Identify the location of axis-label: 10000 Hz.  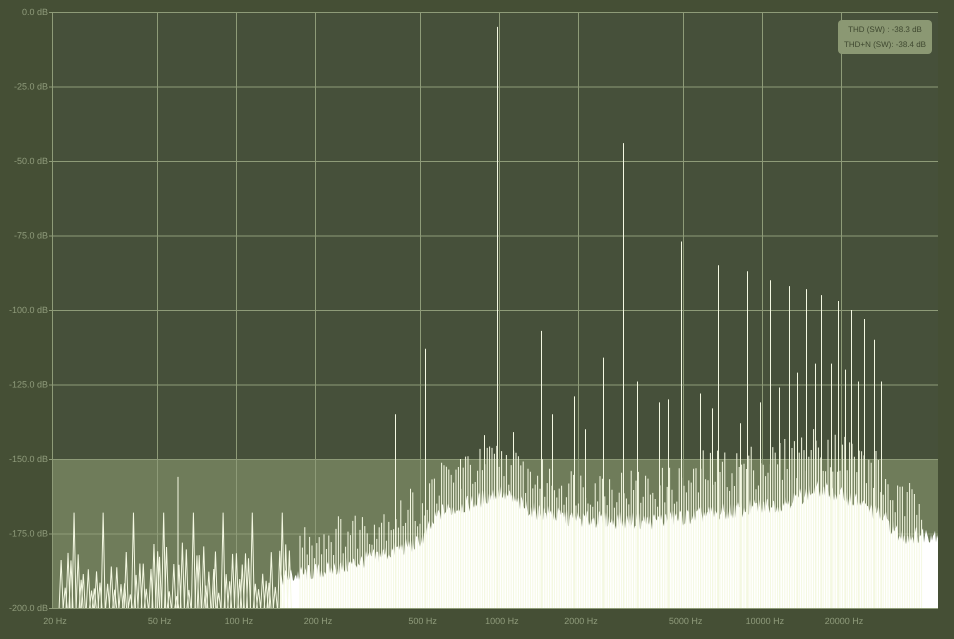
(765, 621).